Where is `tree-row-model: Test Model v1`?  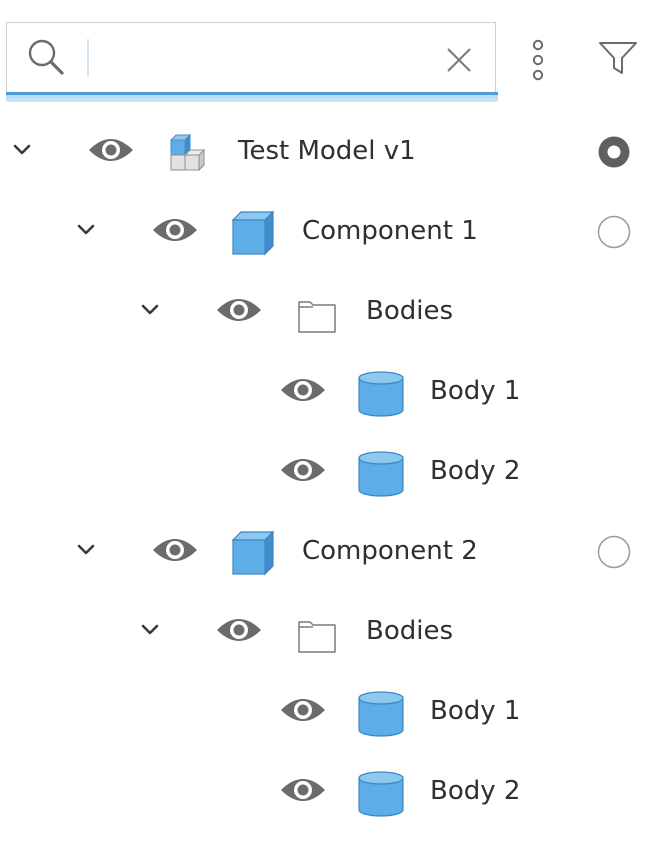
tree-row-model: Test Model v1 is located at coordinates (332, 152).